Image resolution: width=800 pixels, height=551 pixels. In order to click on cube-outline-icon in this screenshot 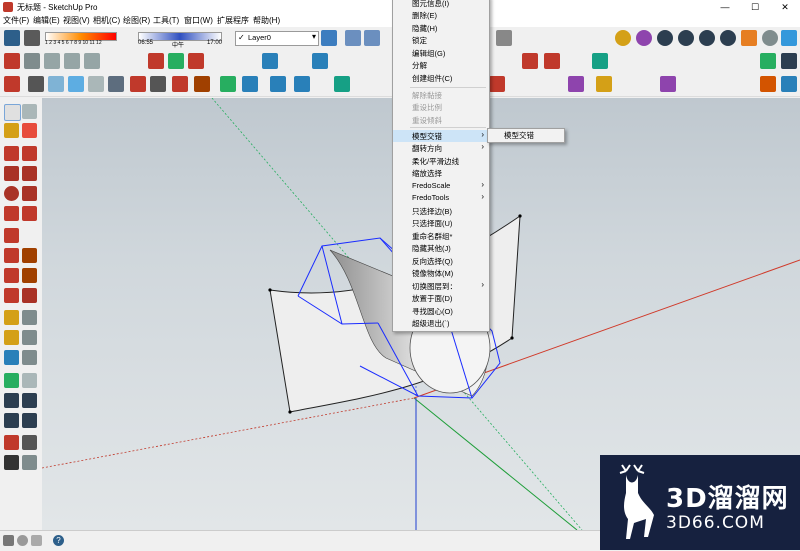, I will do `click(96, 84)`.